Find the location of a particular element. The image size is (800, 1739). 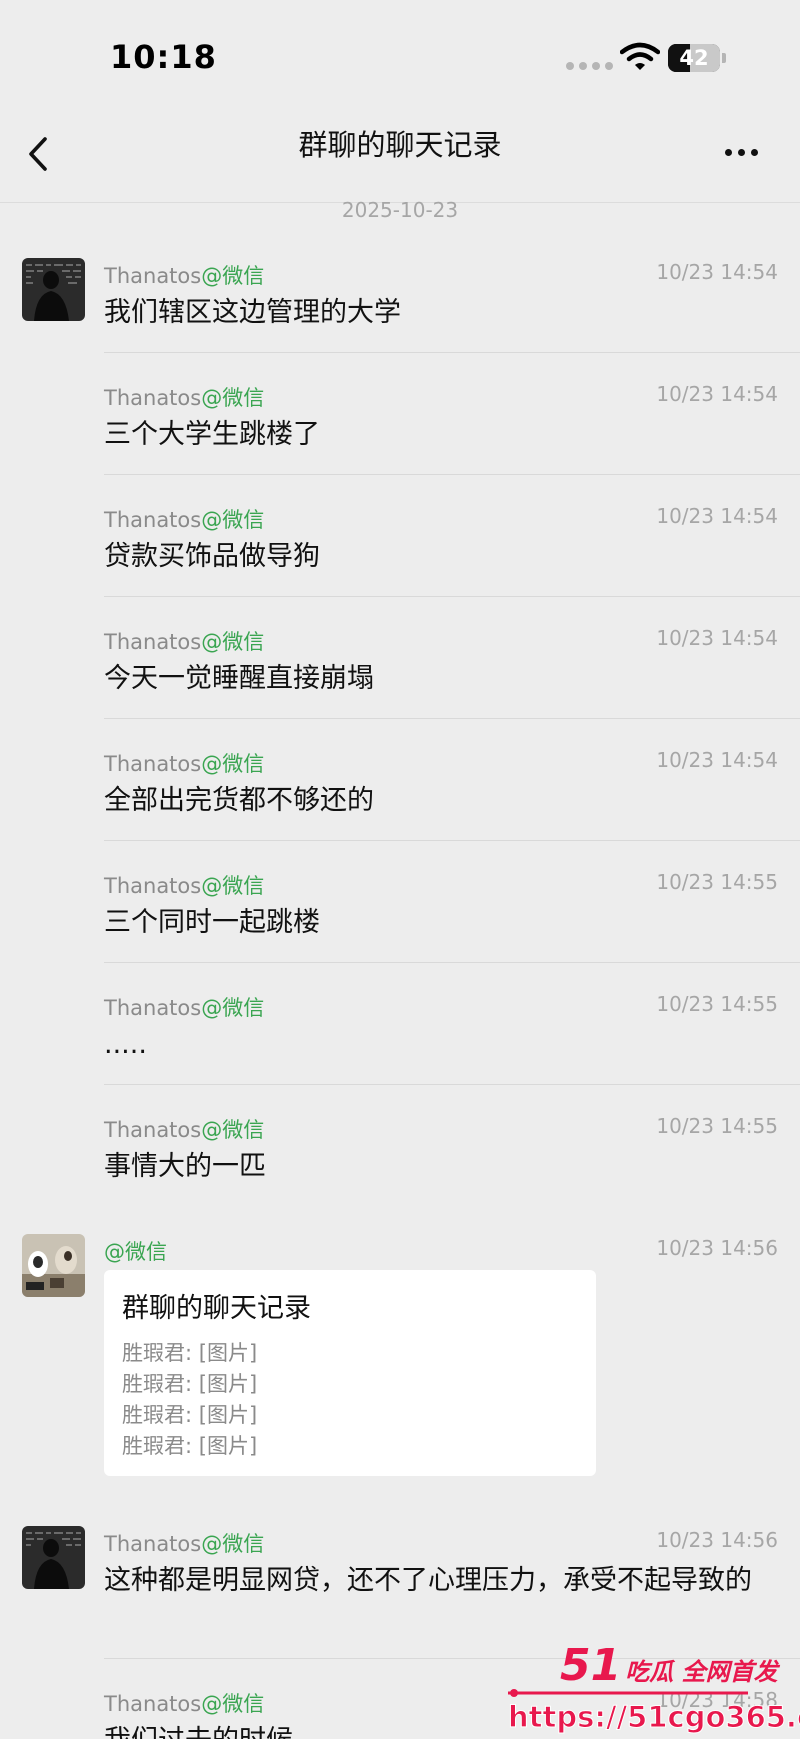

message-text: 这种都是明显网贷，还不了心理压力，承受不起导致的 is located at coordinates (428, 1580).